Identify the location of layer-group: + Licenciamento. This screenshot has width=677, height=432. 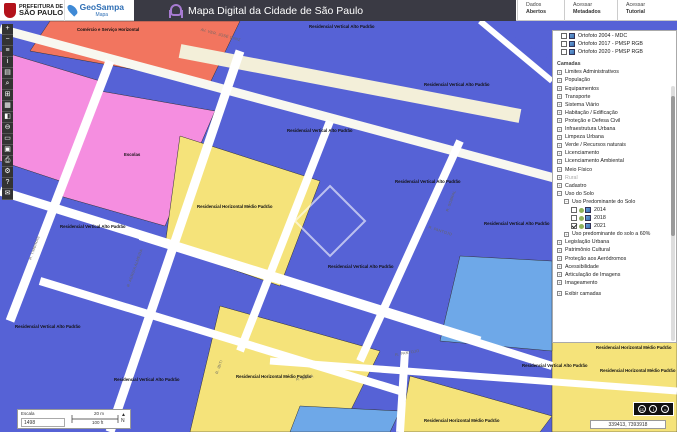
(616, 153).